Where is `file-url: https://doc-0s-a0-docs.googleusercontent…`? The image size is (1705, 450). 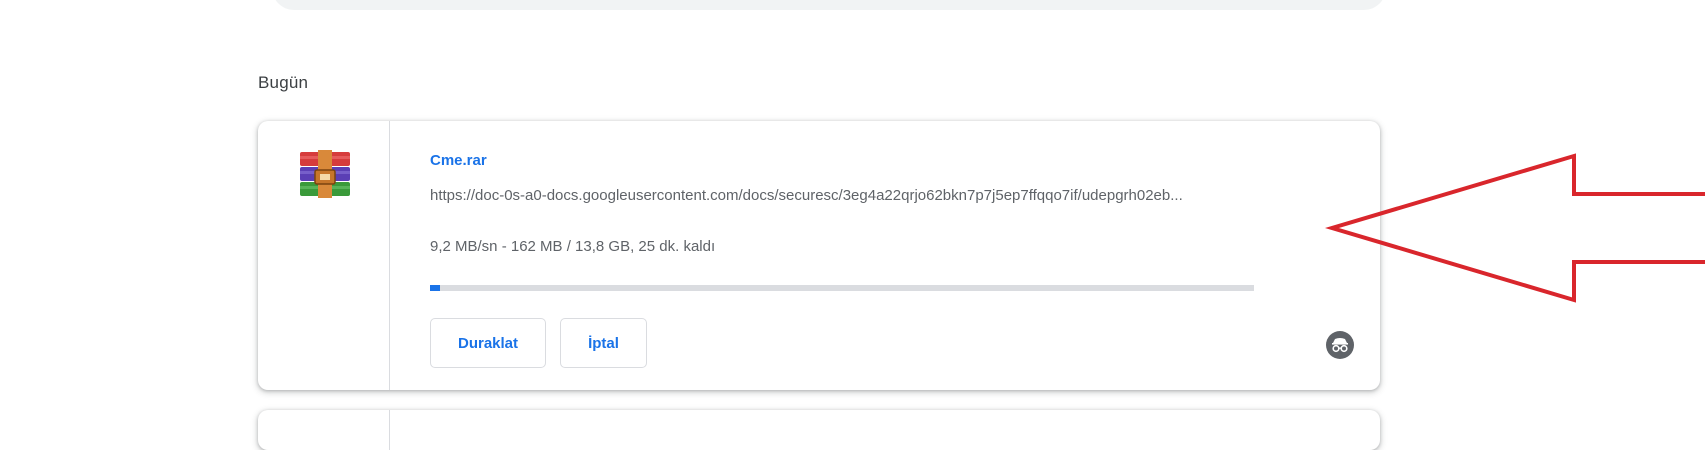 file-url: https://doc-0s-a0-docs.googleusercontent… is located at coordinates (806, 195).